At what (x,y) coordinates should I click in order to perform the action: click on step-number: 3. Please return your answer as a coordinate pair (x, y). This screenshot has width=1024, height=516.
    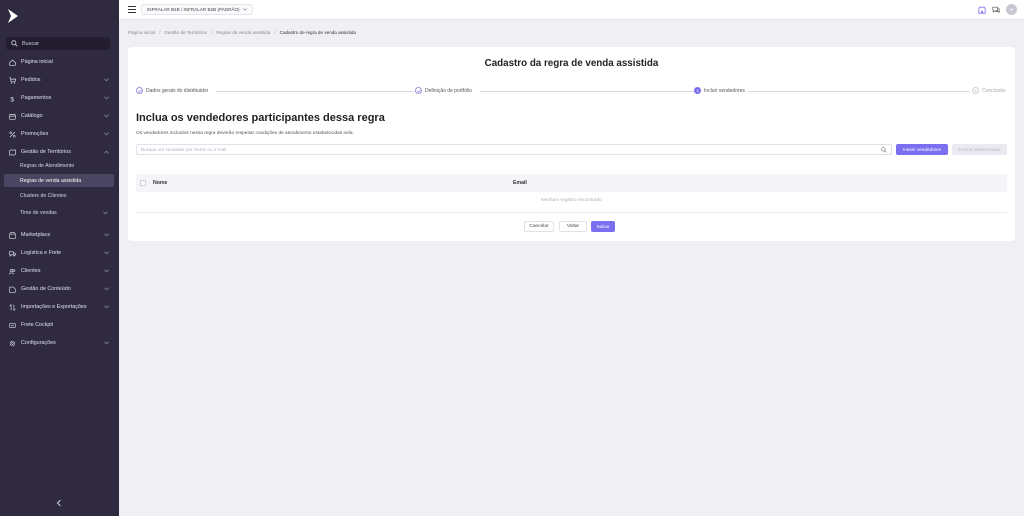
    Looking at the image, I should click on (697, 90).